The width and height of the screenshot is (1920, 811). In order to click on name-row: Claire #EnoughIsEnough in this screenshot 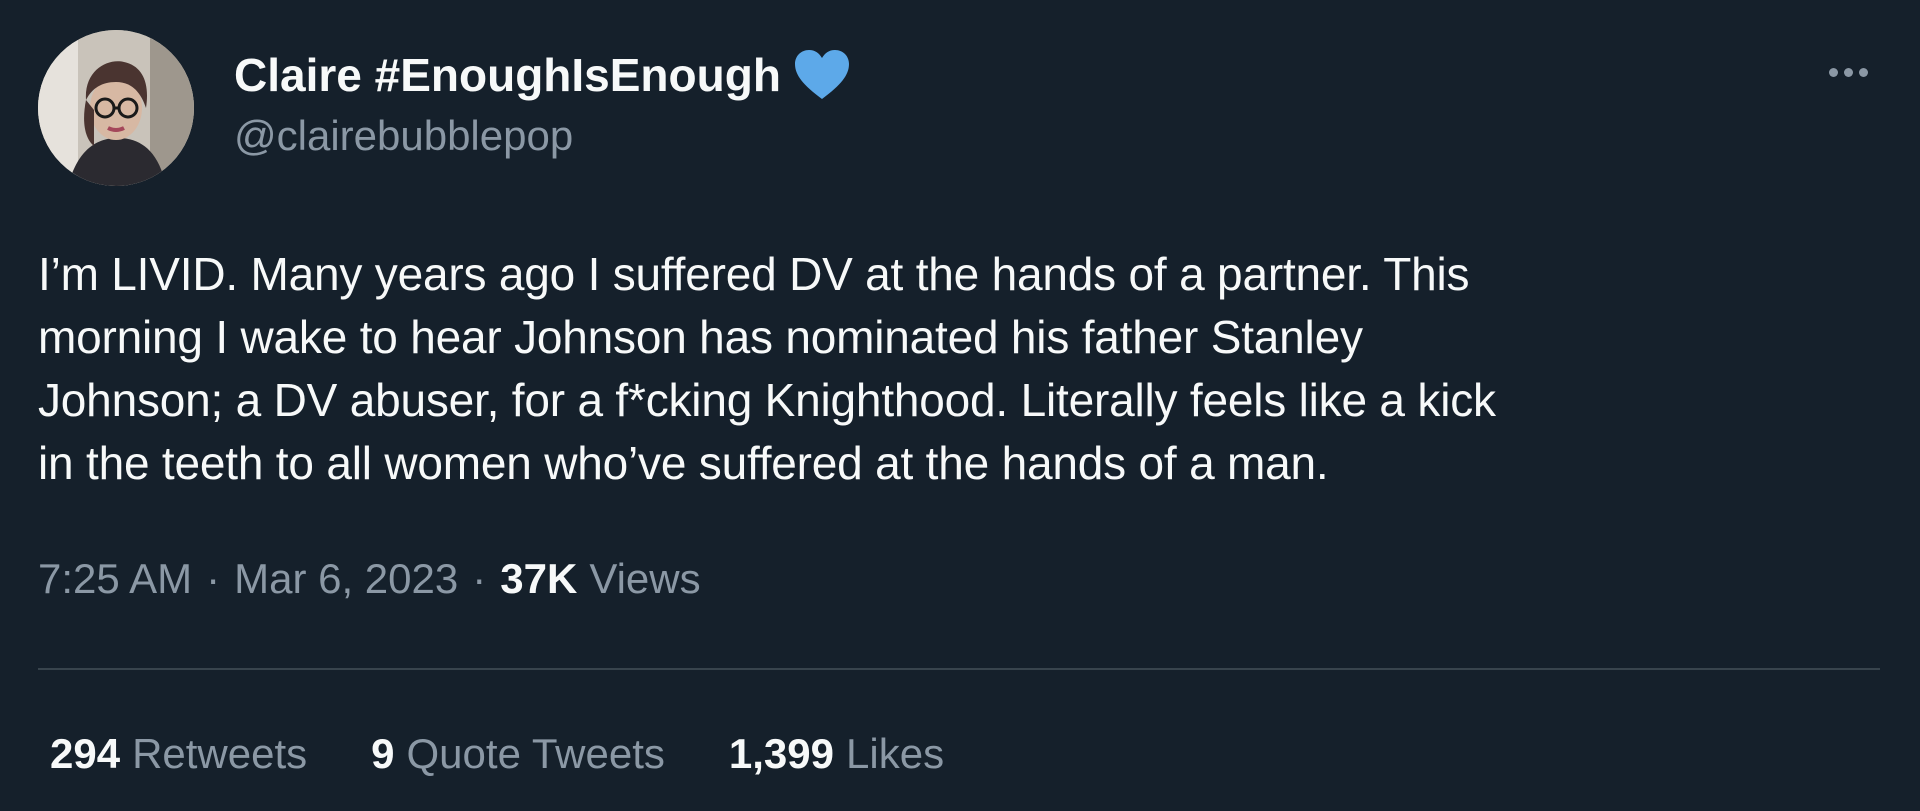, I will do `click(542, 75)`.